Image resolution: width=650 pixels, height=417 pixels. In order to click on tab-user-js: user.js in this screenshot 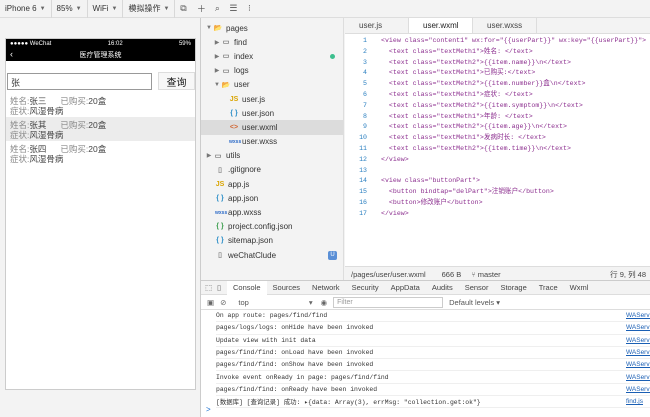, I will do `click(377, 25)`.